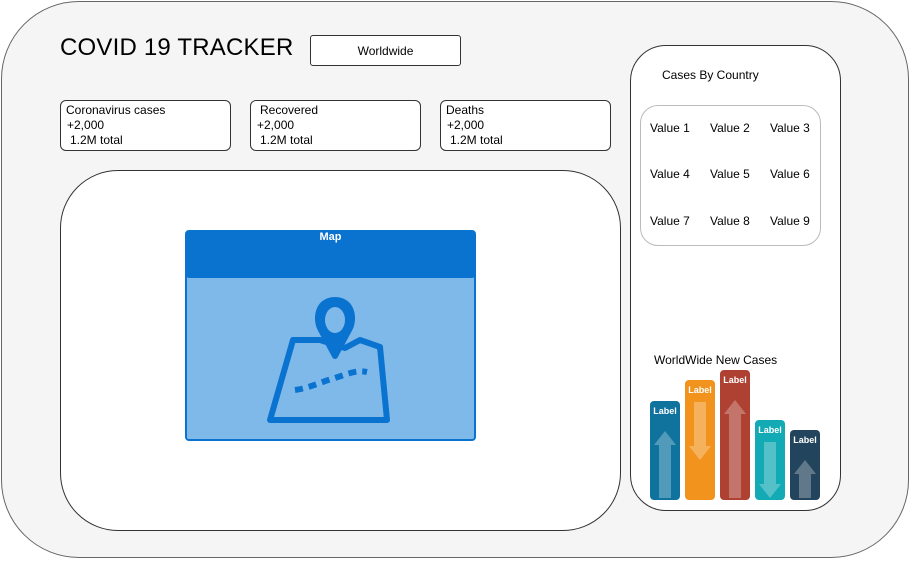  What do you see at coordinates (710, 75) in the screenshot?
I see `cases-by-country-title: Cases By Country` at bounding box center [710, 75].